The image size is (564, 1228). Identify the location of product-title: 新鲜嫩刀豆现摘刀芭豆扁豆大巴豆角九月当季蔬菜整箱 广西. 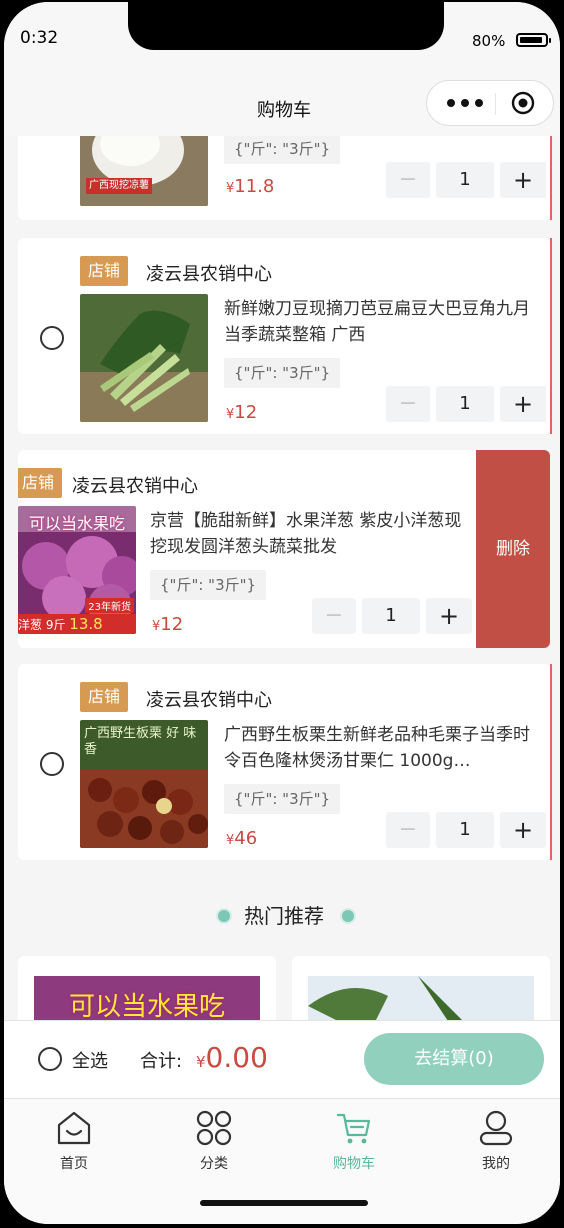
(384, 322).